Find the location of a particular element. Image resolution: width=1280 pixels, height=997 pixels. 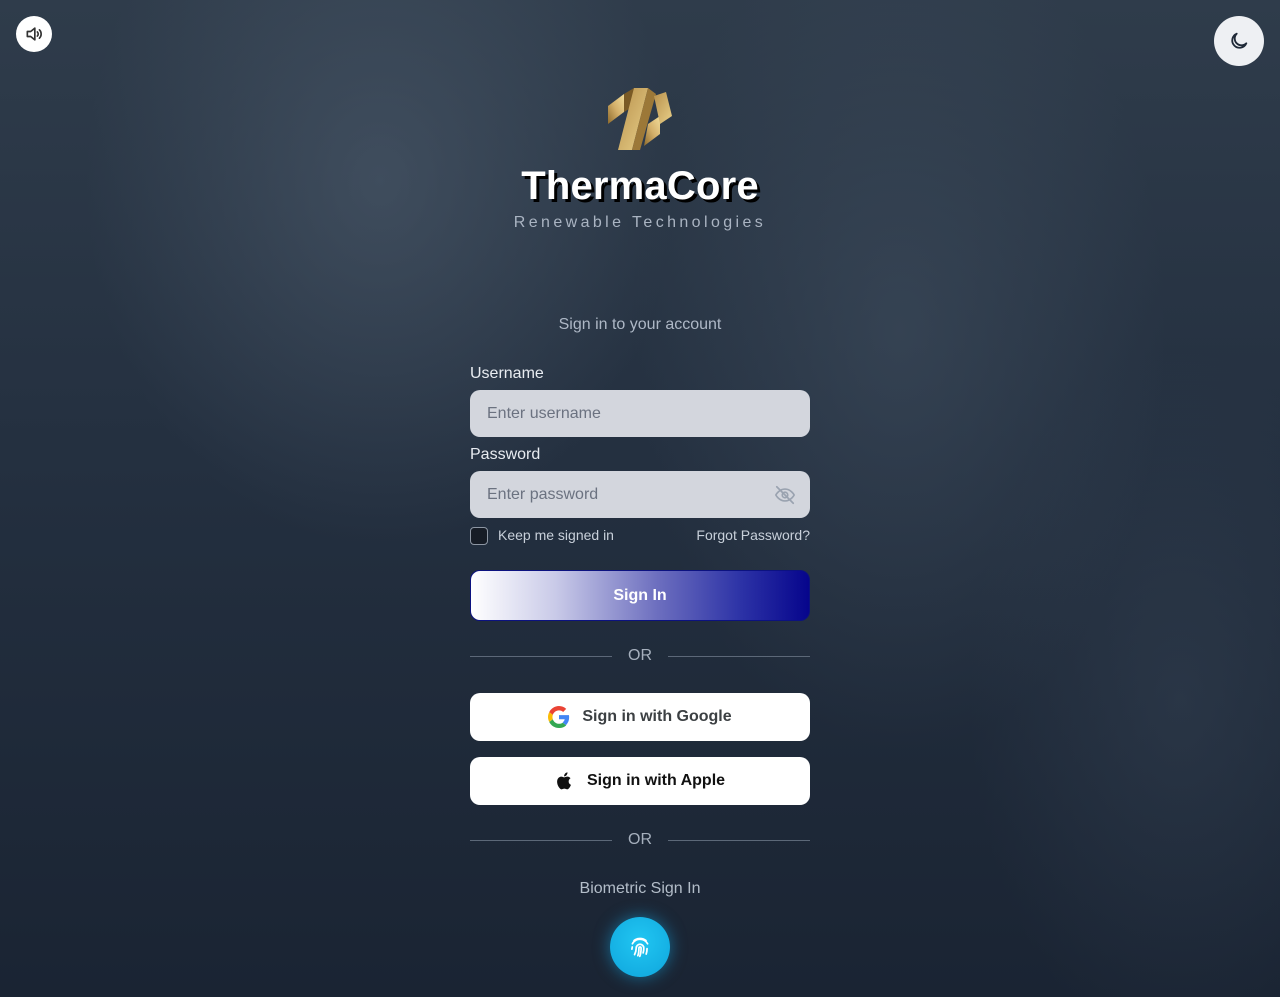

brand-subtitle: Renewable Technologies is located at coordinates (640, 222).